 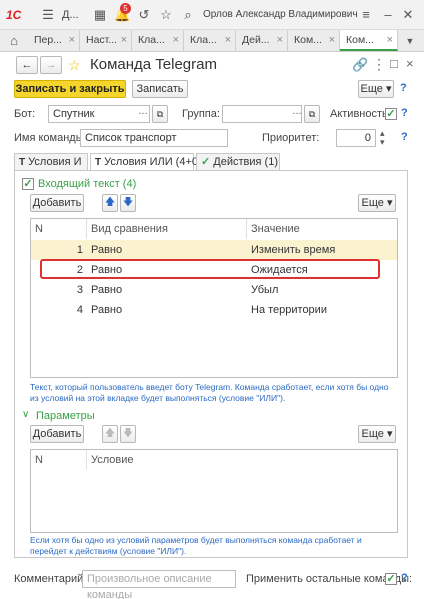 I want to click on params-table: N Условие, so click(x=214, y=491).